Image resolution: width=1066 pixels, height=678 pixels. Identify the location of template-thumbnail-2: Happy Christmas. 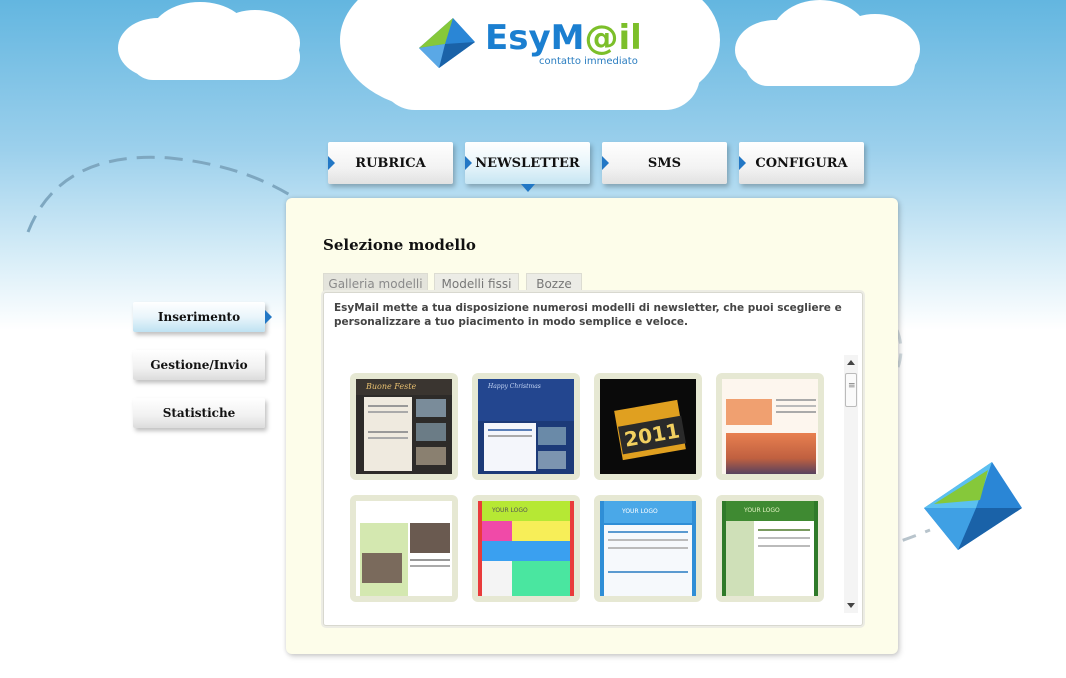
(526, 426).